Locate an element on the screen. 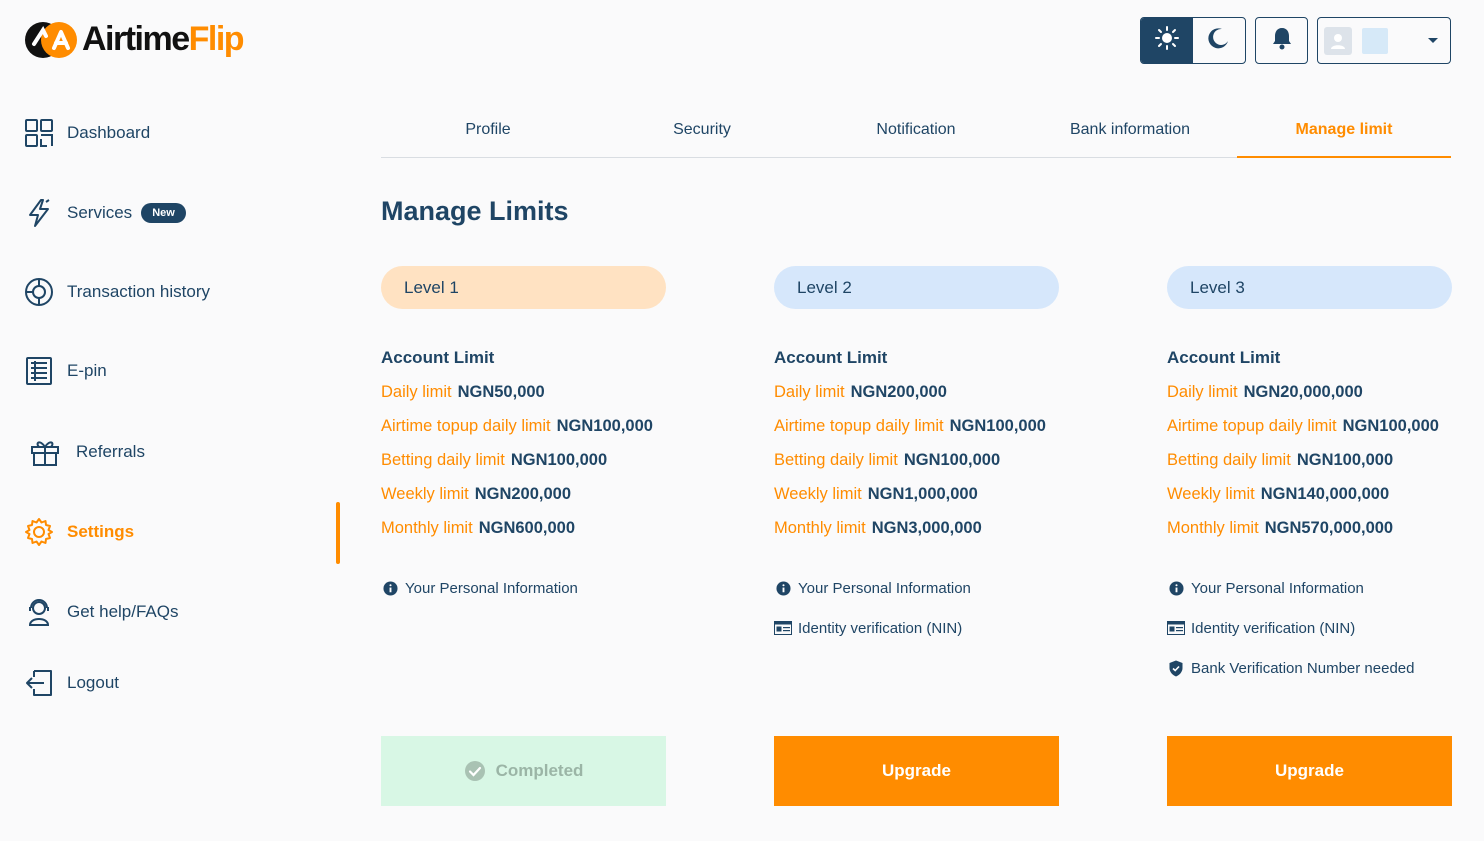 Image resolution: width=1484 pixels, height=841 pixels. moon-icon is located at coordinates (1219, 40).